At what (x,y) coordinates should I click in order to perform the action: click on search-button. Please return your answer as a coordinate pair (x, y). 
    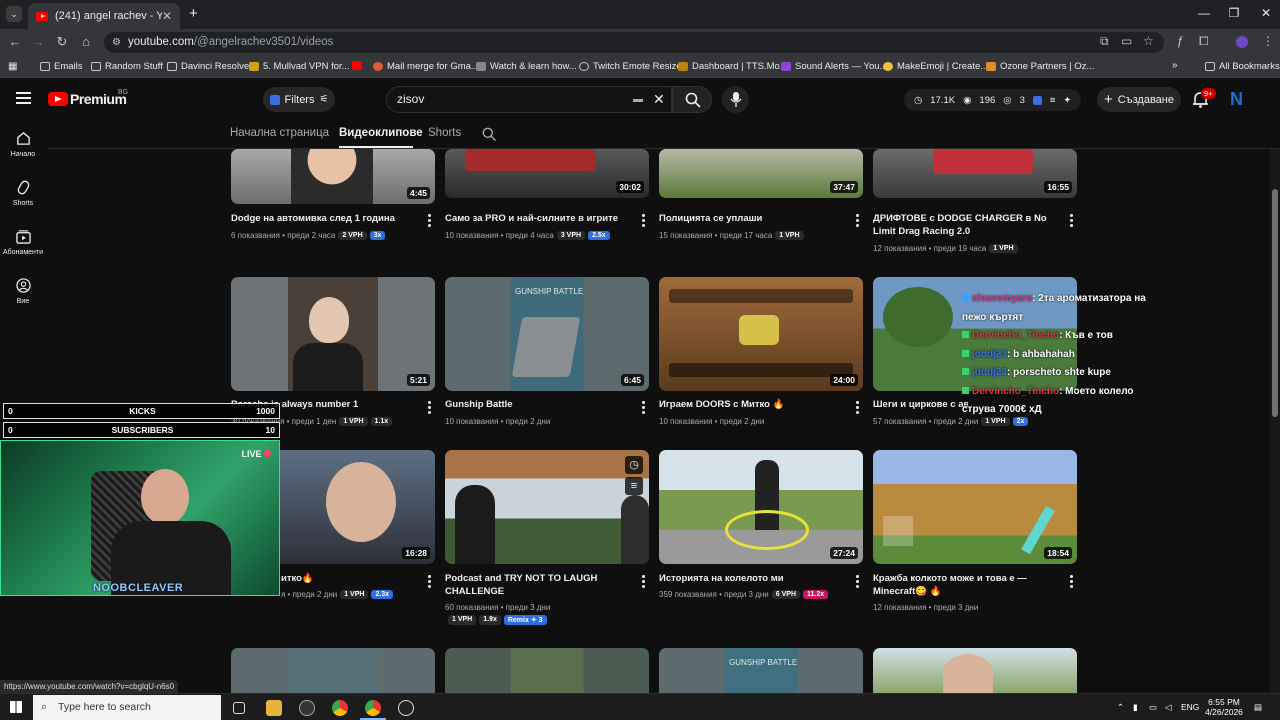
    Looking at the image, I should click on (692, 99).